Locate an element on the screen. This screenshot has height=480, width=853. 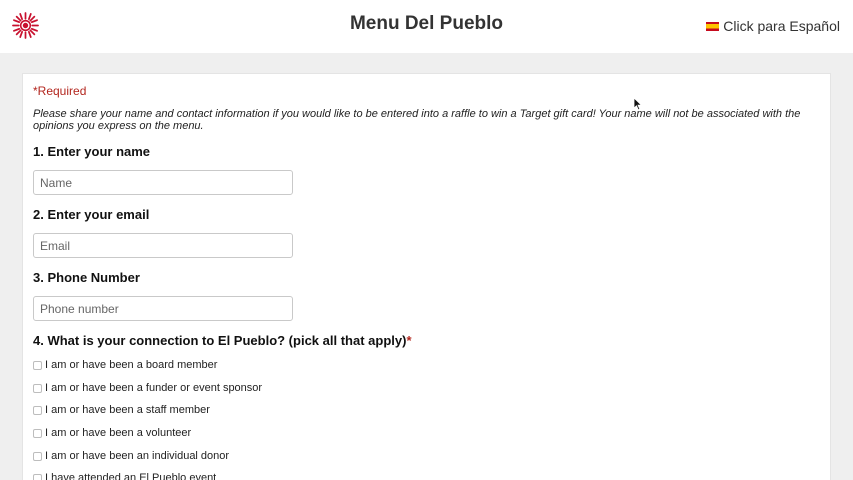
connection-option: I am or have been an individual donor is located at coordinates (131, 456).